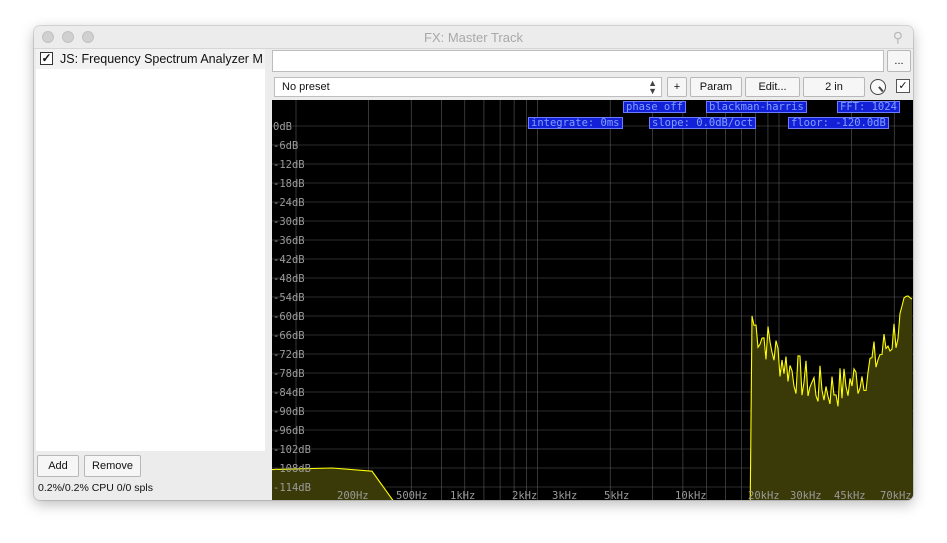 This screenshot has width=947, height=543. What do you see at coordinates (703, 123) in the screenshot?
I see `slope-setting: slope: 0.0dB/oct` at bounding box center [703, 123].